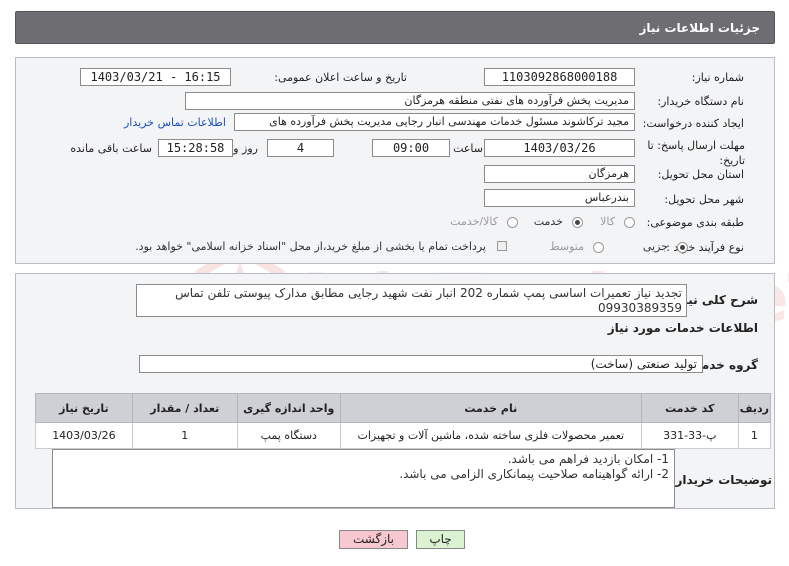  What do you see at coordinates (754, 408) in the screenshot?
I see `col-header-row: ردیف` at bounding box center [754, 408].